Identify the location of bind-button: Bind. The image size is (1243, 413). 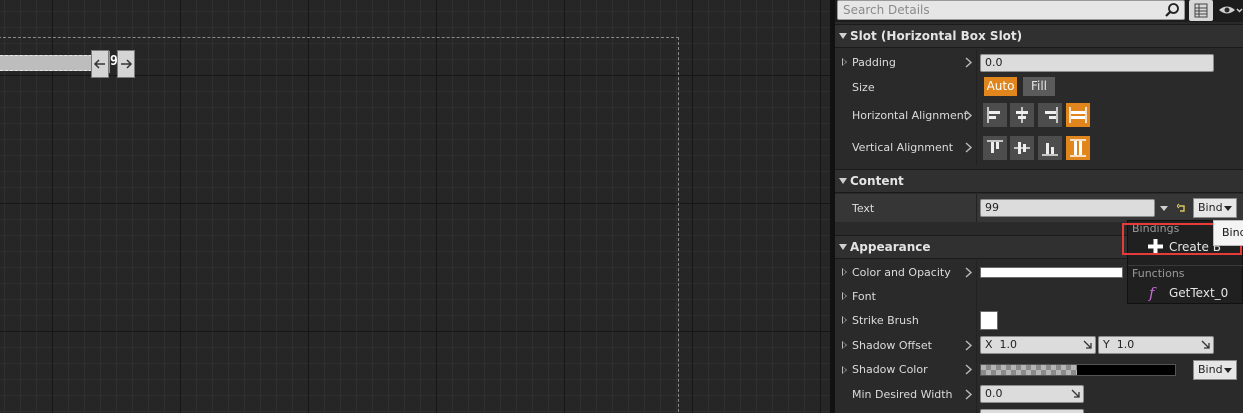
(1215, 208).